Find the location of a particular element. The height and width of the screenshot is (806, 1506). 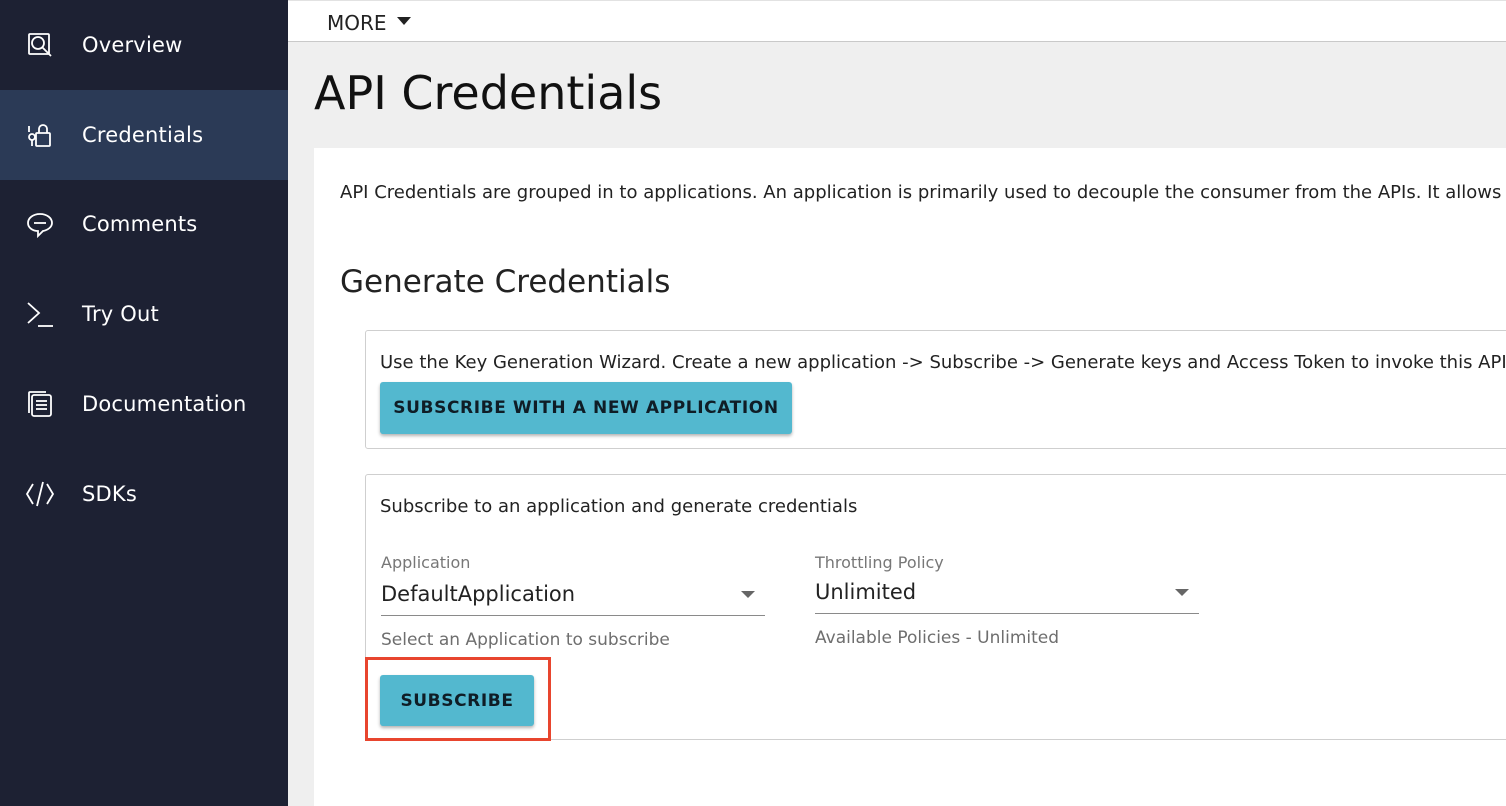

sidebar-item-comments: Comments is located at coordinates (144, 224).